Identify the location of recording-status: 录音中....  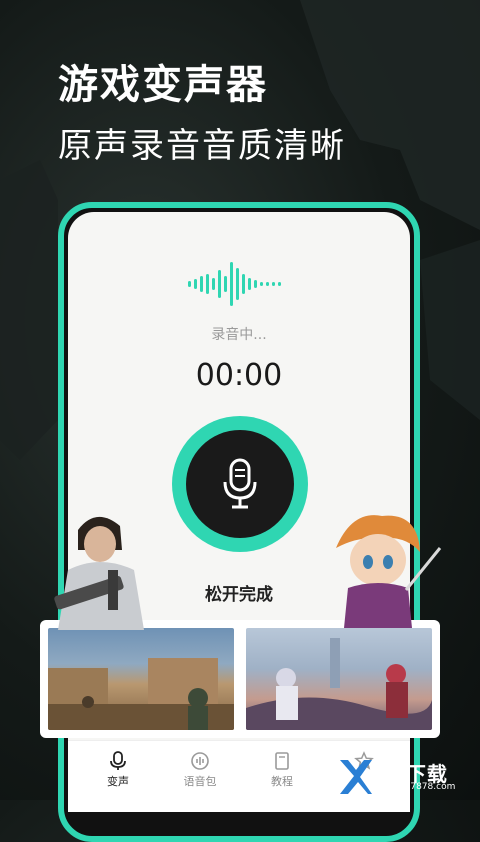
(239, 335).